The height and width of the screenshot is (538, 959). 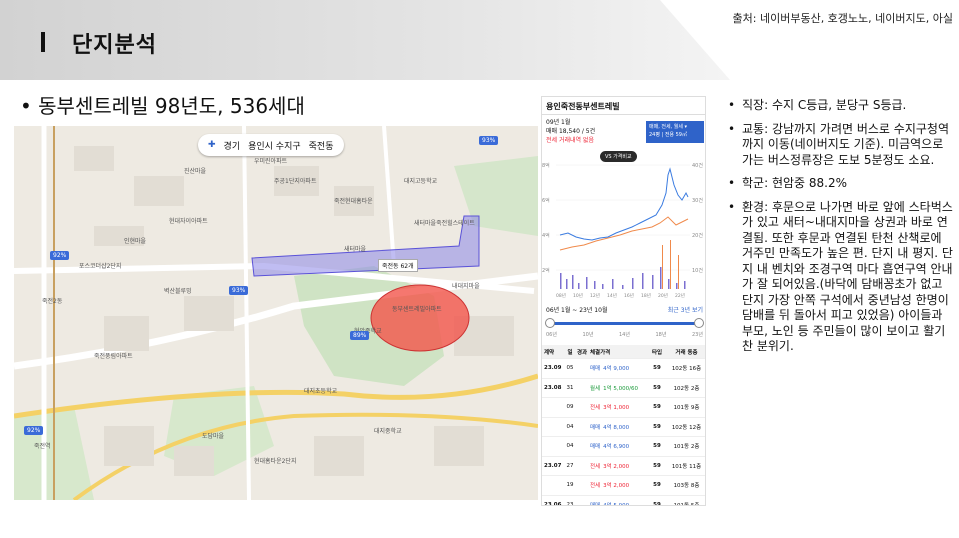 What do you see at coordinates (623, 278) in the screenshot?
I see `volume-bars` at bounding box center [623, 278].